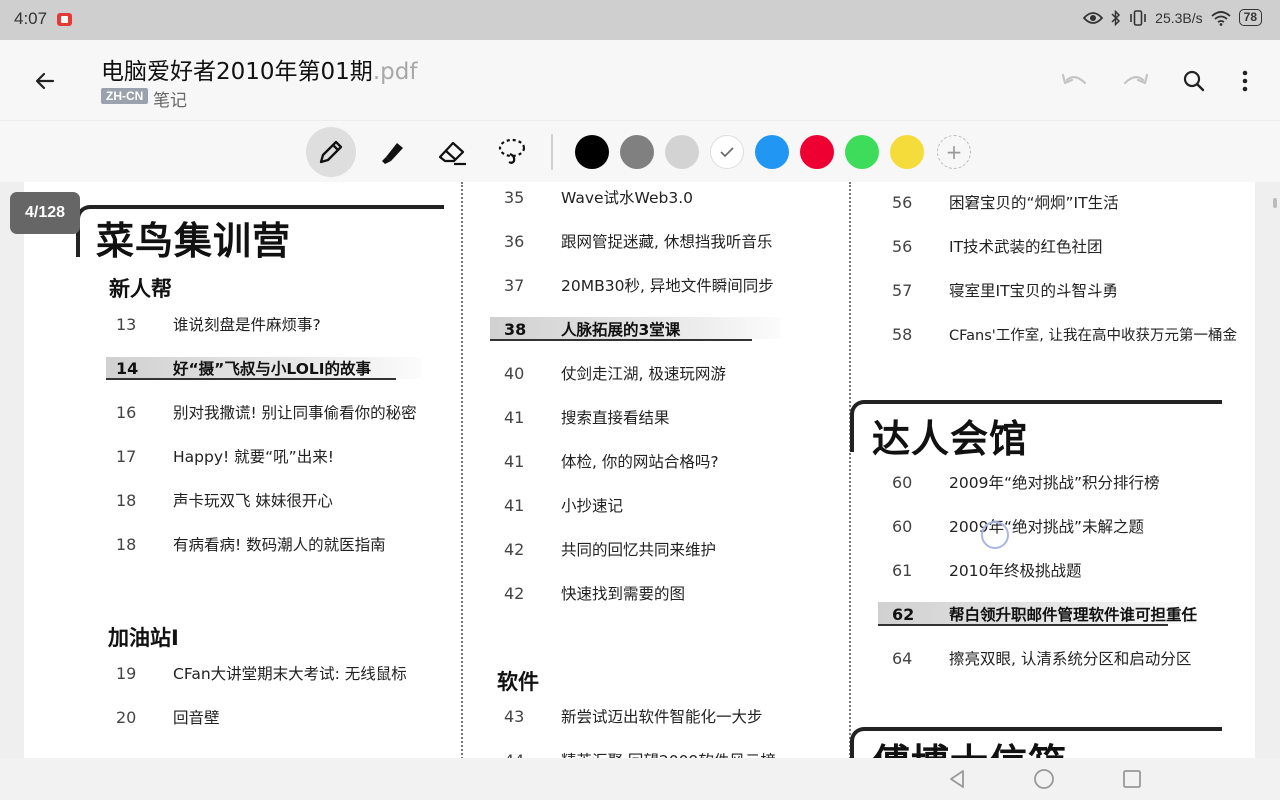 The width and height of the screenshot is (1280, 800). Describe the element at coordinates (452, 152) in the screenshot. I see `eraser-tool-button` at that location.